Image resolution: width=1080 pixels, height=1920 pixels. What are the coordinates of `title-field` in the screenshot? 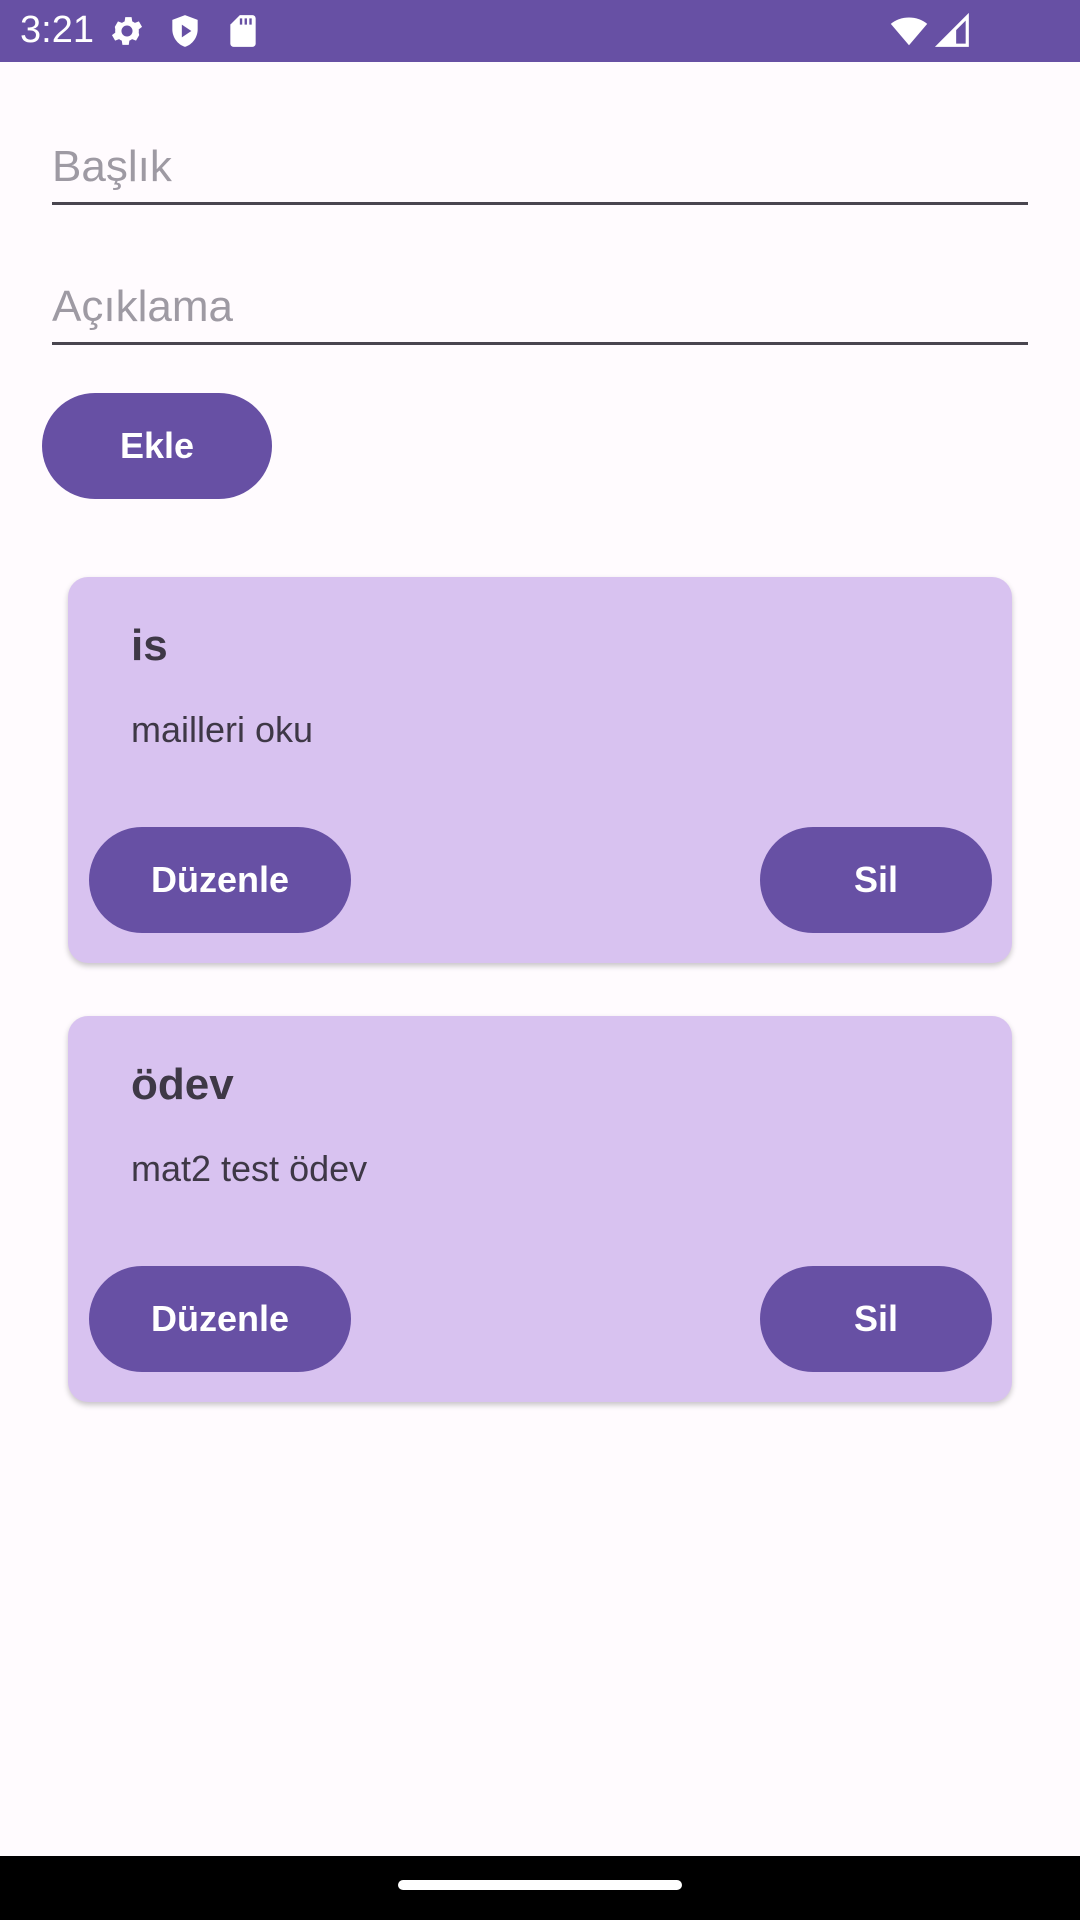 It's located at (540, 157).